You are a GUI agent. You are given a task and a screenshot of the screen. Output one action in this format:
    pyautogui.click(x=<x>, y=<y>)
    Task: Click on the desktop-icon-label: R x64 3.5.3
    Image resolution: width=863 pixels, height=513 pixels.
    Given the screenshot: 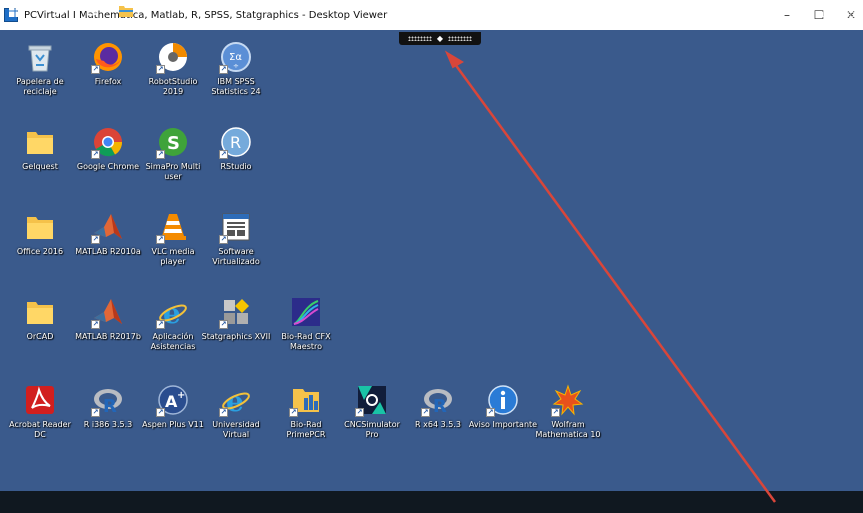 What is the action you would take?
    pyautogui.click(x=438, y=424)
    